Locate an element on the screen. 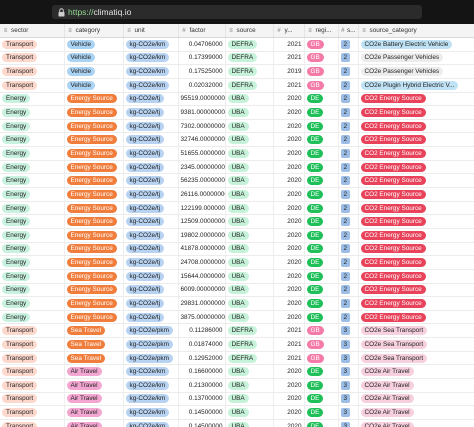 The width and height of the screenshot is (474, 427). factor-cell: 41878.00000000 is located at coordinates (202, 249).